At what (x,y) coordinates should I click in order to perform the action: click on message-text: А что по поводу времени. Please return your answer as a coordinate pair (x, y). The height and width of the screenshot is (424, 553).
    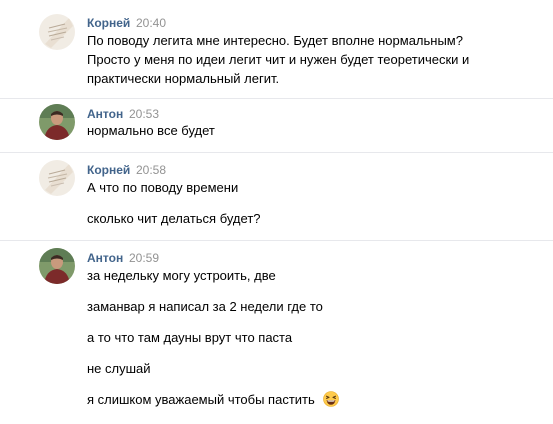
    Looking at the image, I should click on (163, 187).